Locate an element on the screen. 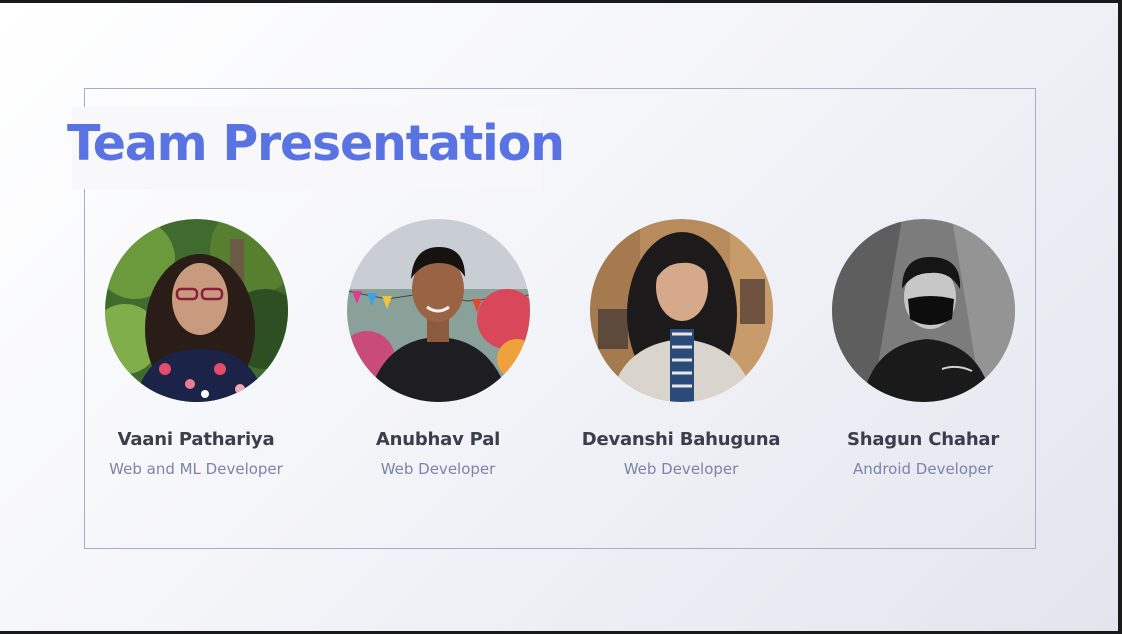  team-member-card: Vaani Pathariya Web and ML Developer is located at coordinates (196, 348).